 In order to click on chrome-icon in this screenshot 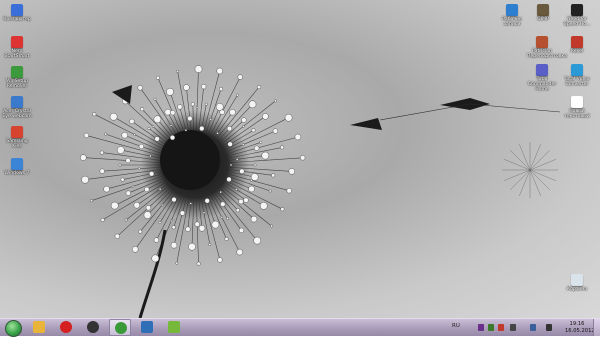, I will do `click(121, 328)`.